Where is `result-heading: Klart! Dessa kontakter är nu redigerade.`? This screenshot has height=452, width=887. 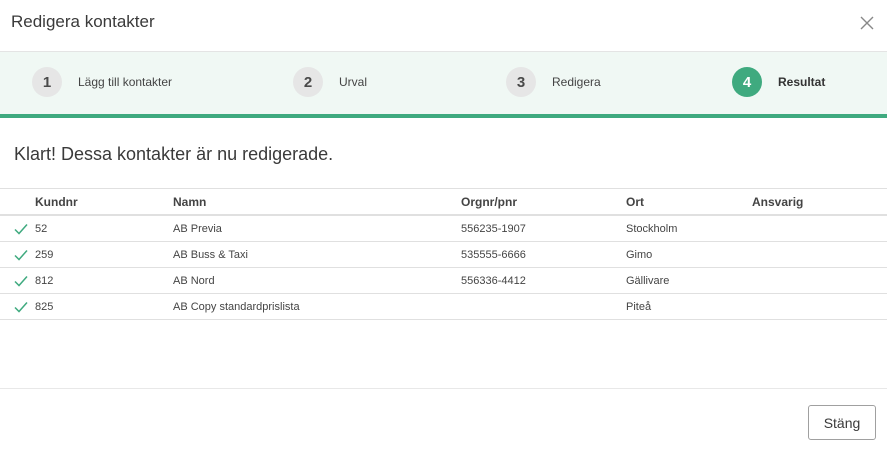
result-heading: Klart! Dessa kontakter är nu redigerade. is located at coordinates (174, 154).